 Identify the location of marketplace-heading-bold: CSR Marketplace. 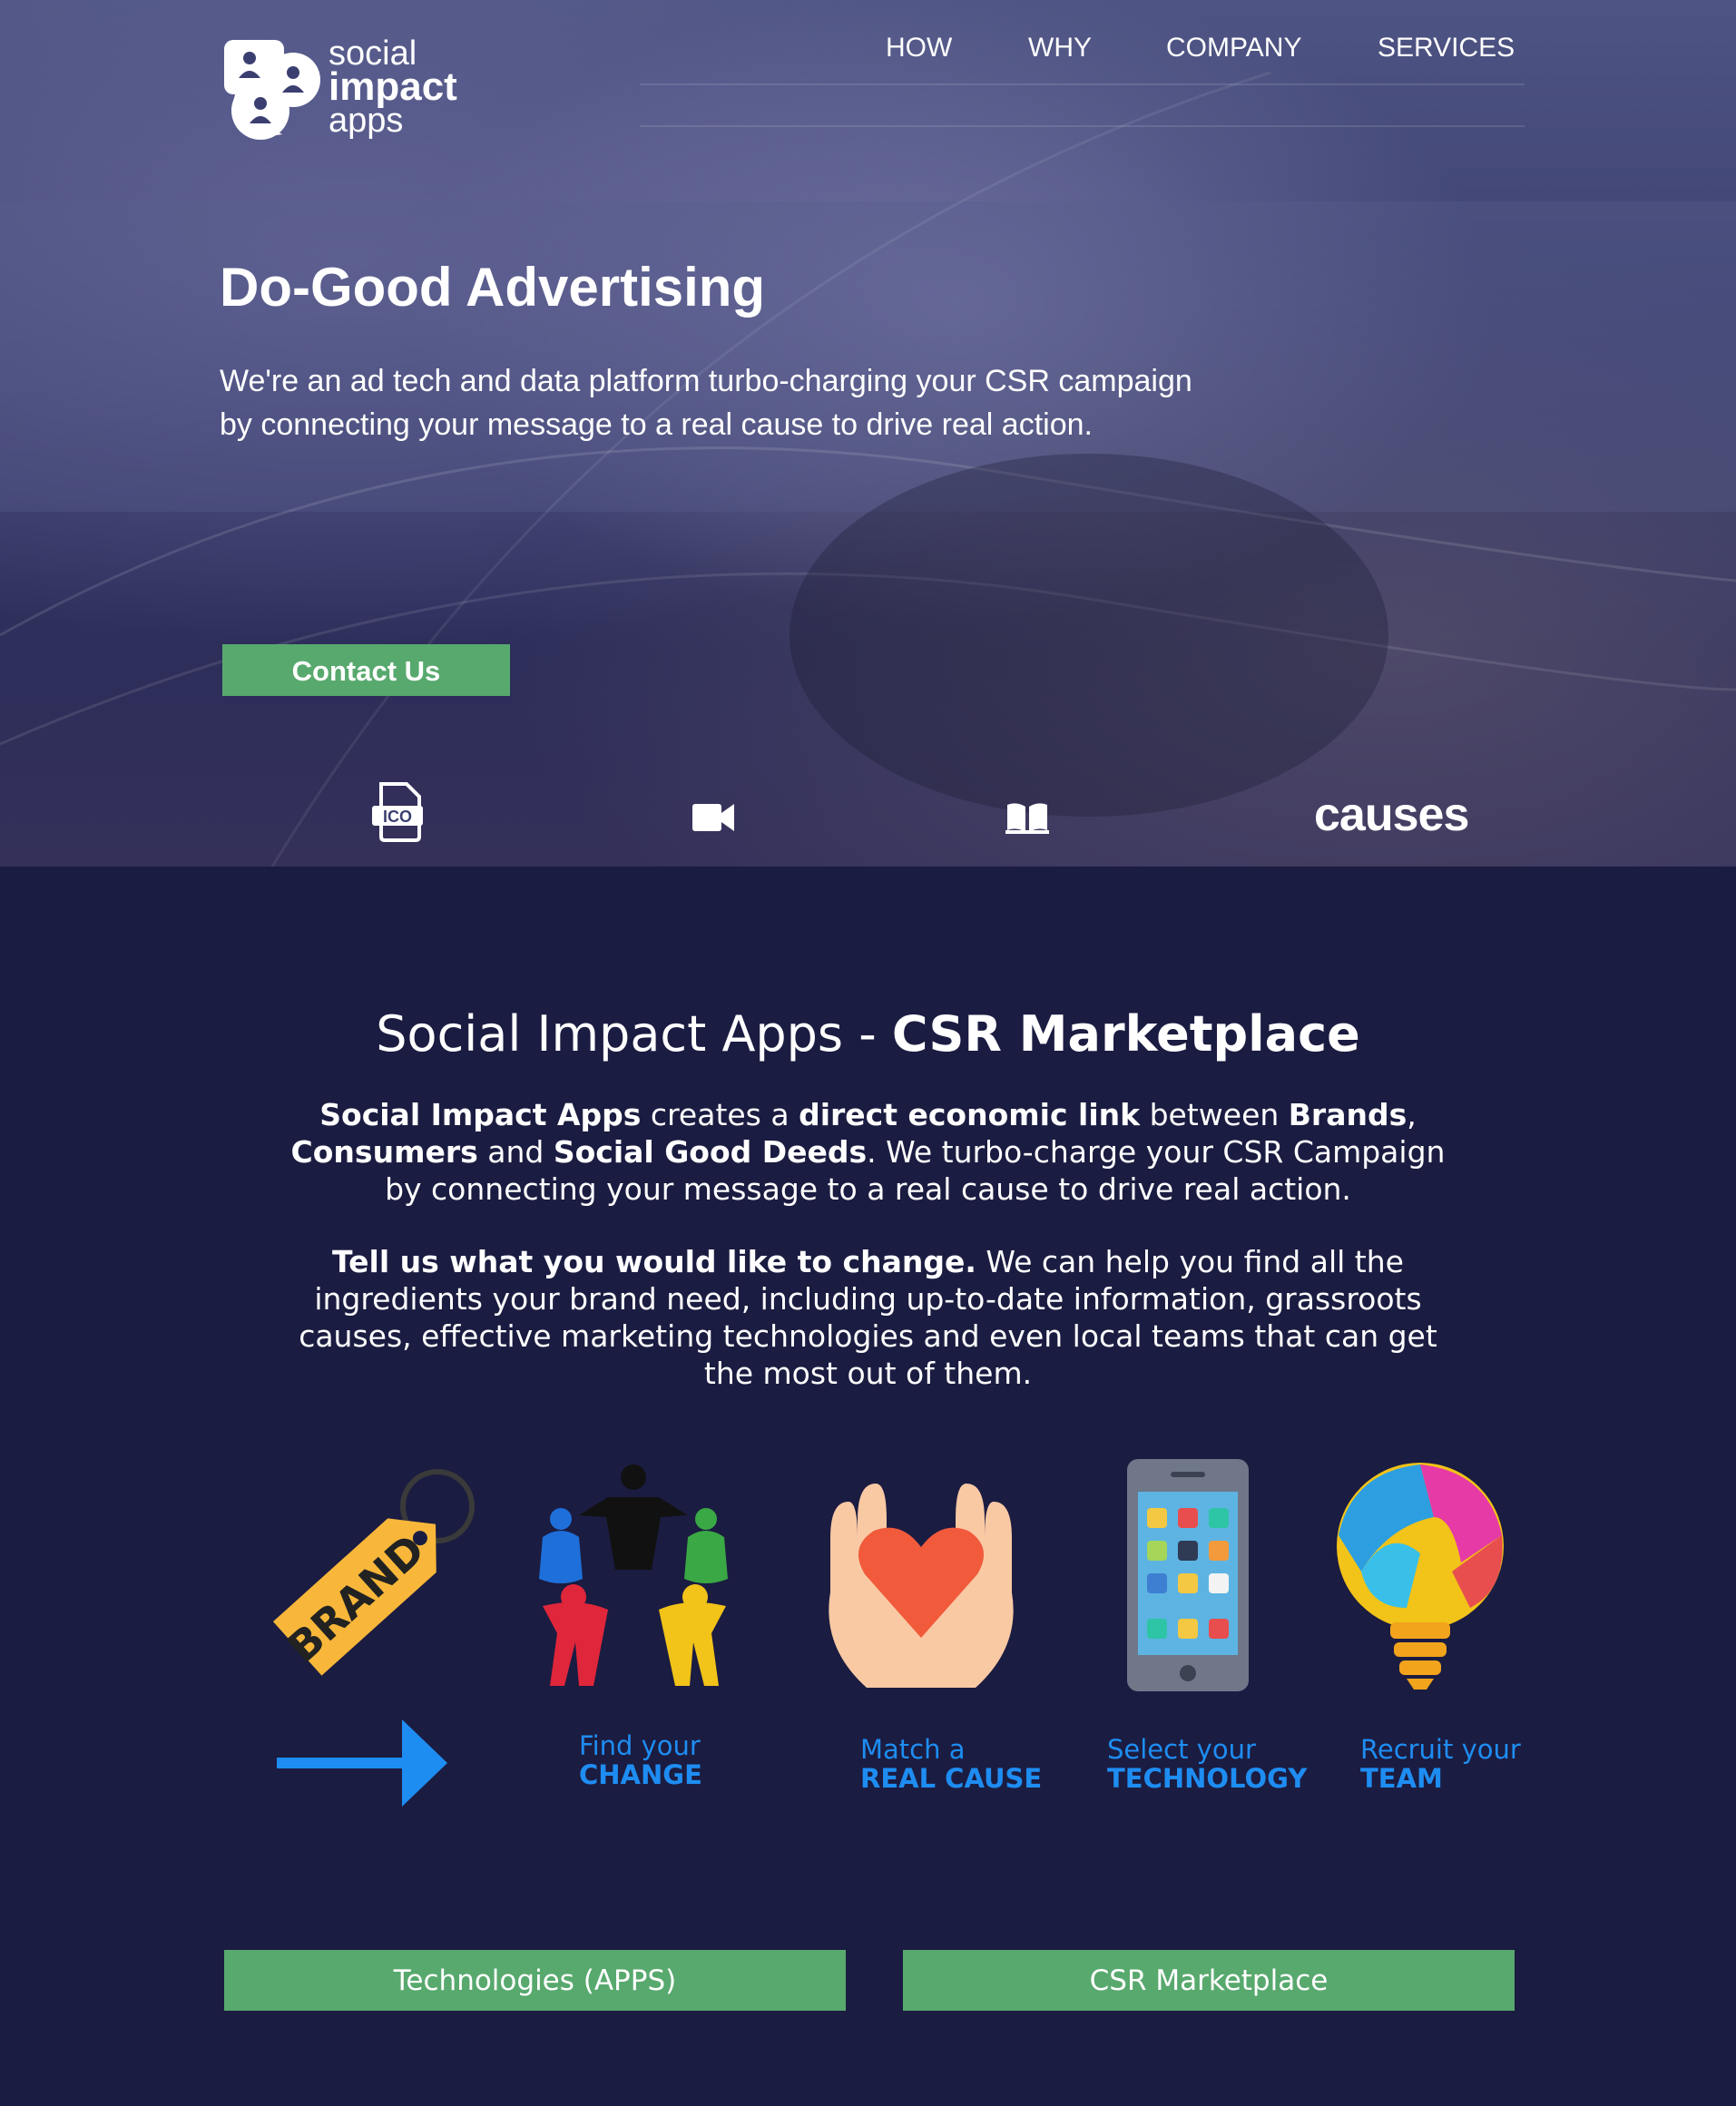
(1125, 1034).